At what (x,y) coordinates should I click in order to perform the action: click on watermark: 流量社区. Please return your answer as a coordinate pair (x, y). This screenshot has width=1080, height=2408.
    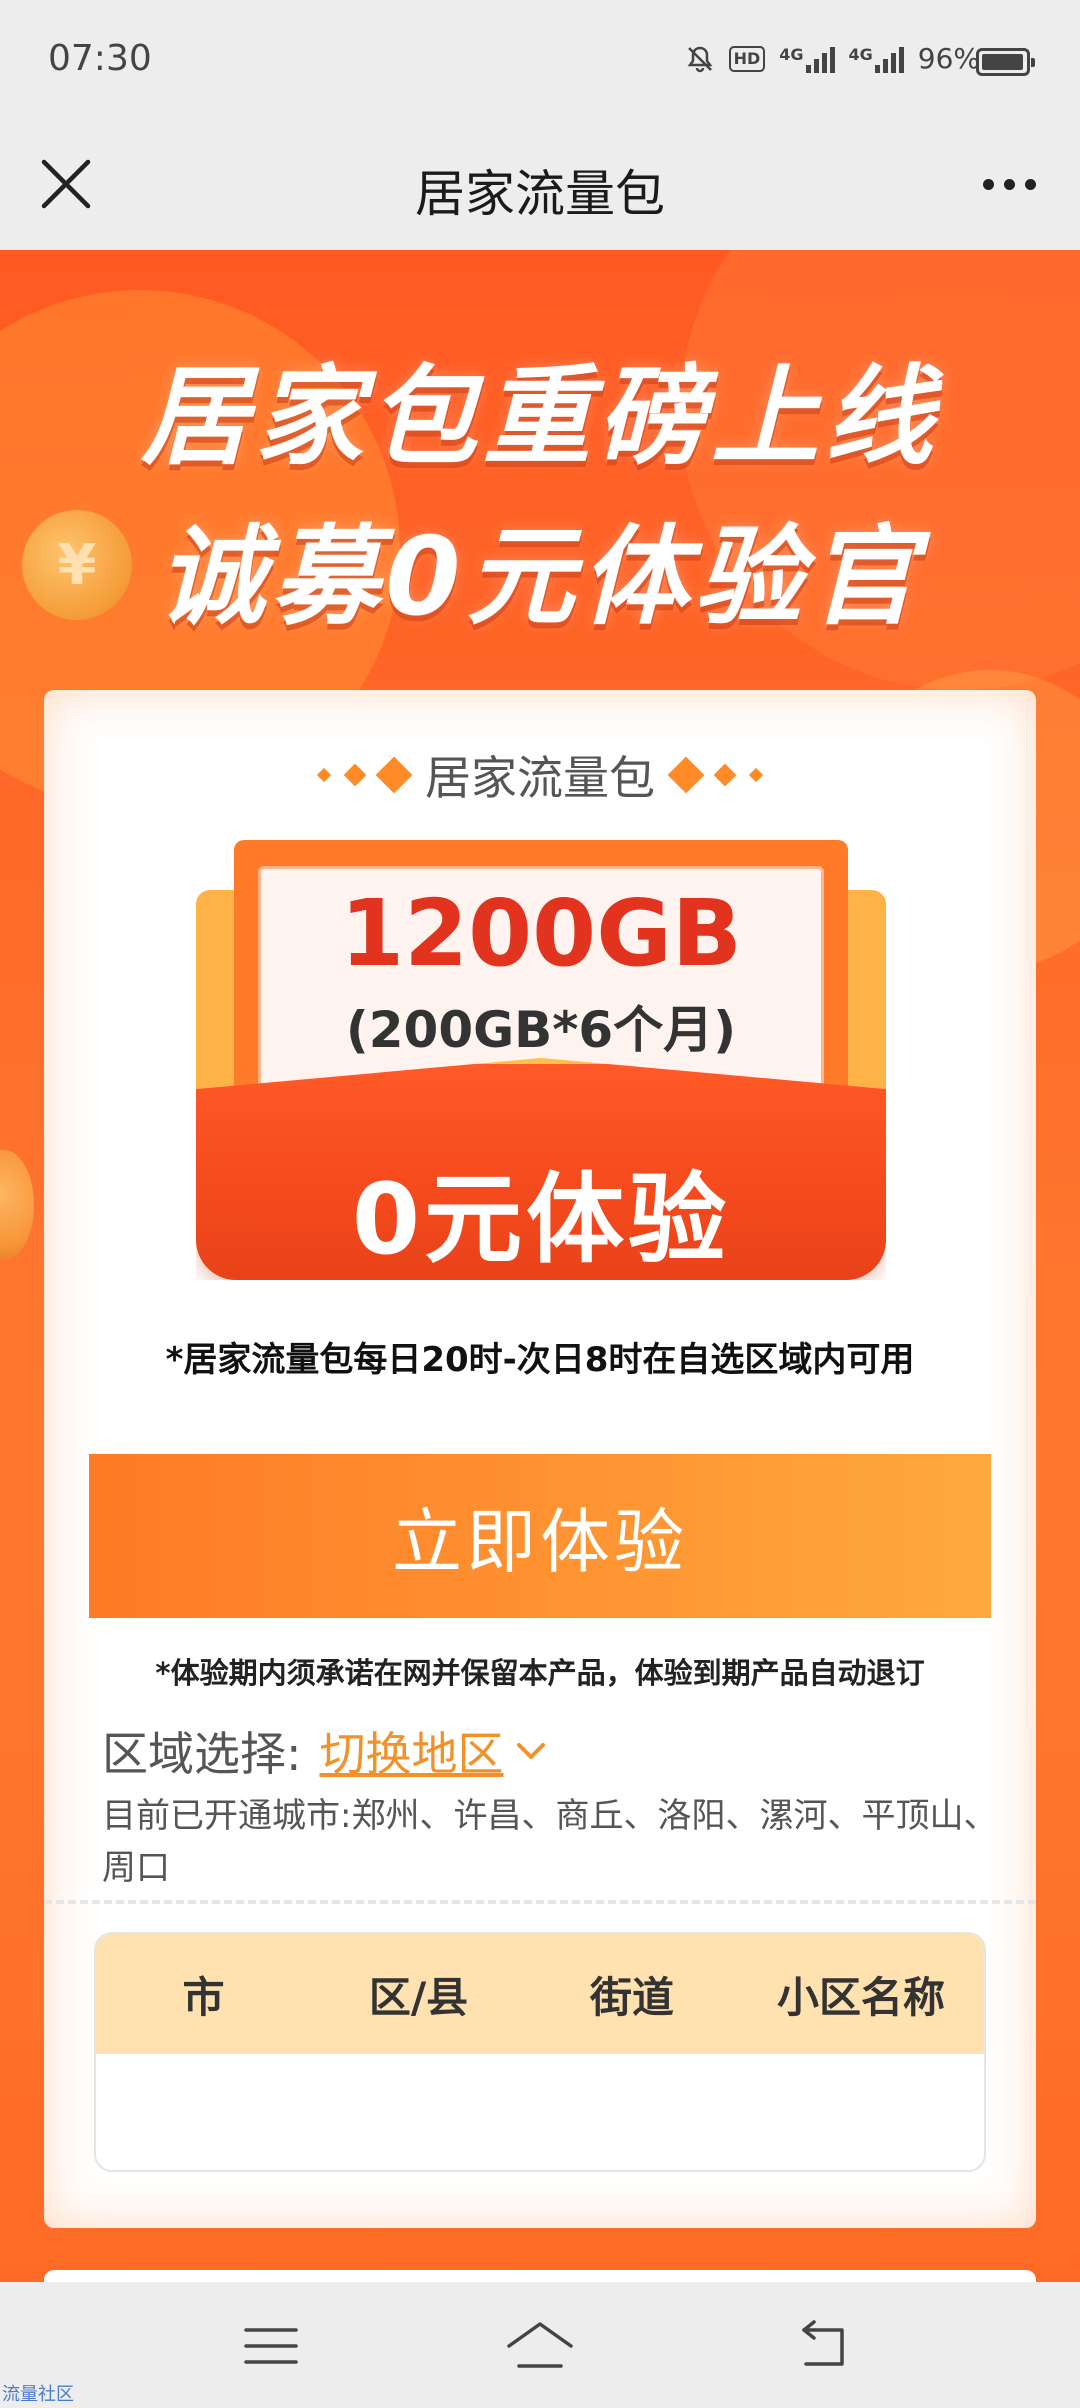
    Looking at the image, I should click on (38, 2394).